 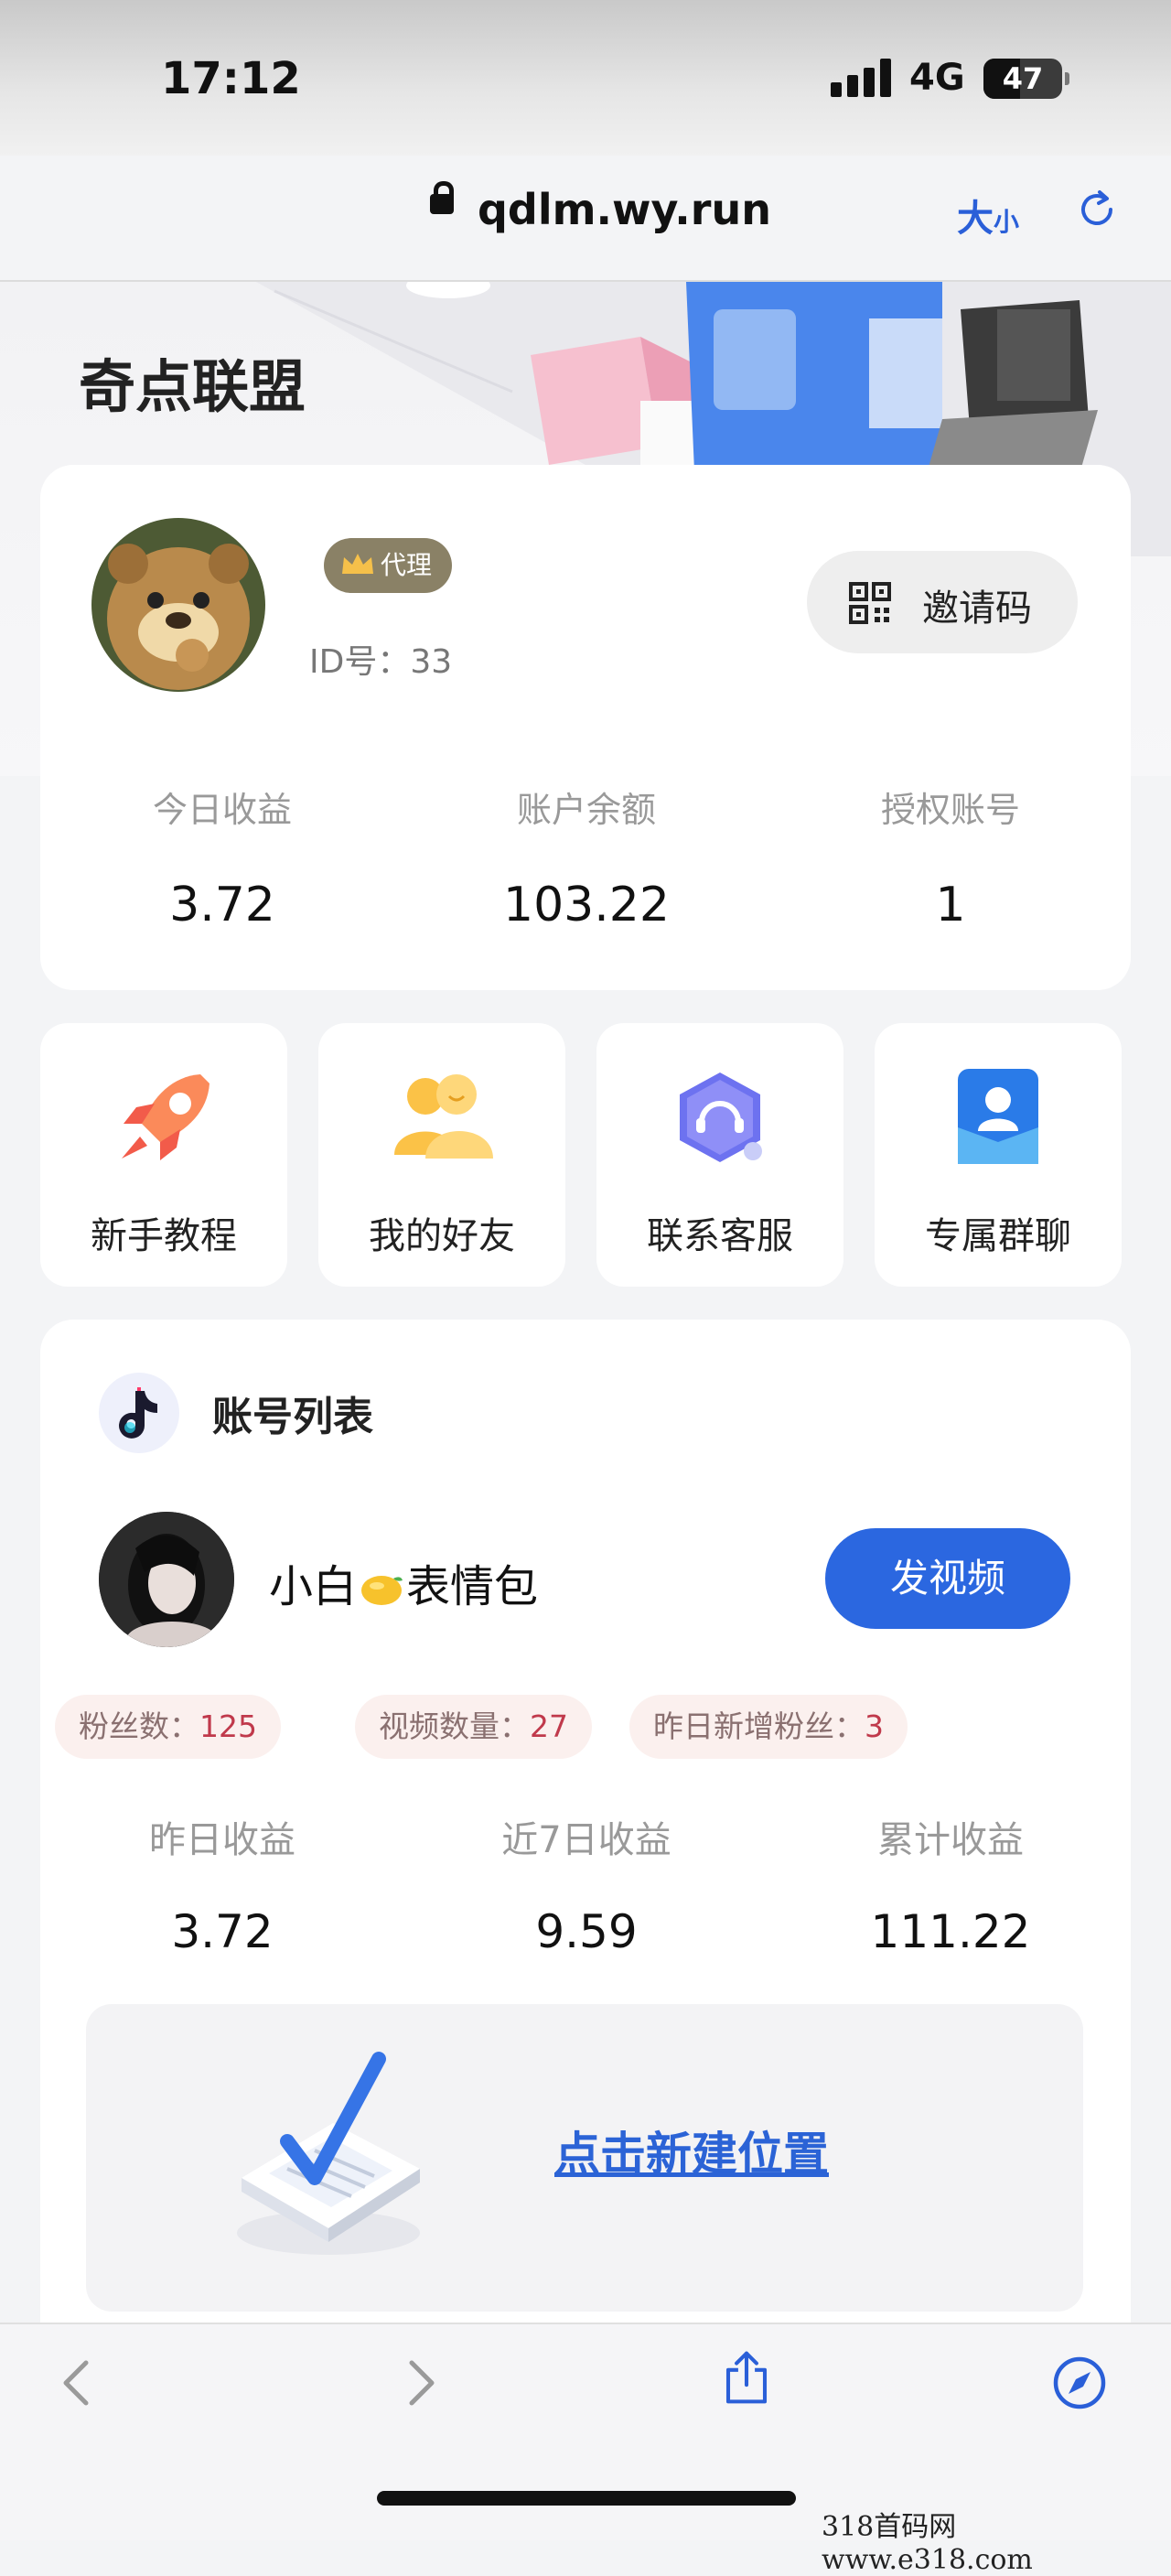 I want to click on quick-action-friends: 我的好友, so click(x=441, y=1155).